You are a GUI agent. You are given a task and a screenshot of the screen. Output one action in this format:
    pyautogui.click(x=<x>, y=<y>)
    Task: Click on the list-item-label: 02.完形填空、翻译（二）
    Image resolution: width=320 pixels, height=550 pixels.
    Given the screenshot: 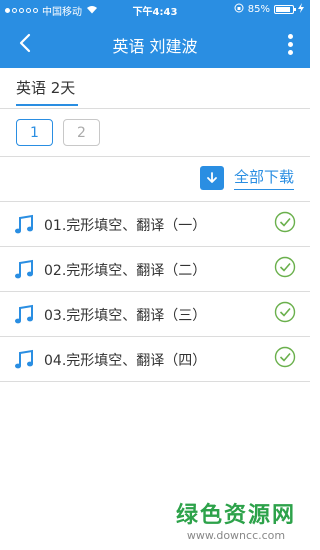 What is the action you would take?
    pyautogui.click(x=125, y=271)
    